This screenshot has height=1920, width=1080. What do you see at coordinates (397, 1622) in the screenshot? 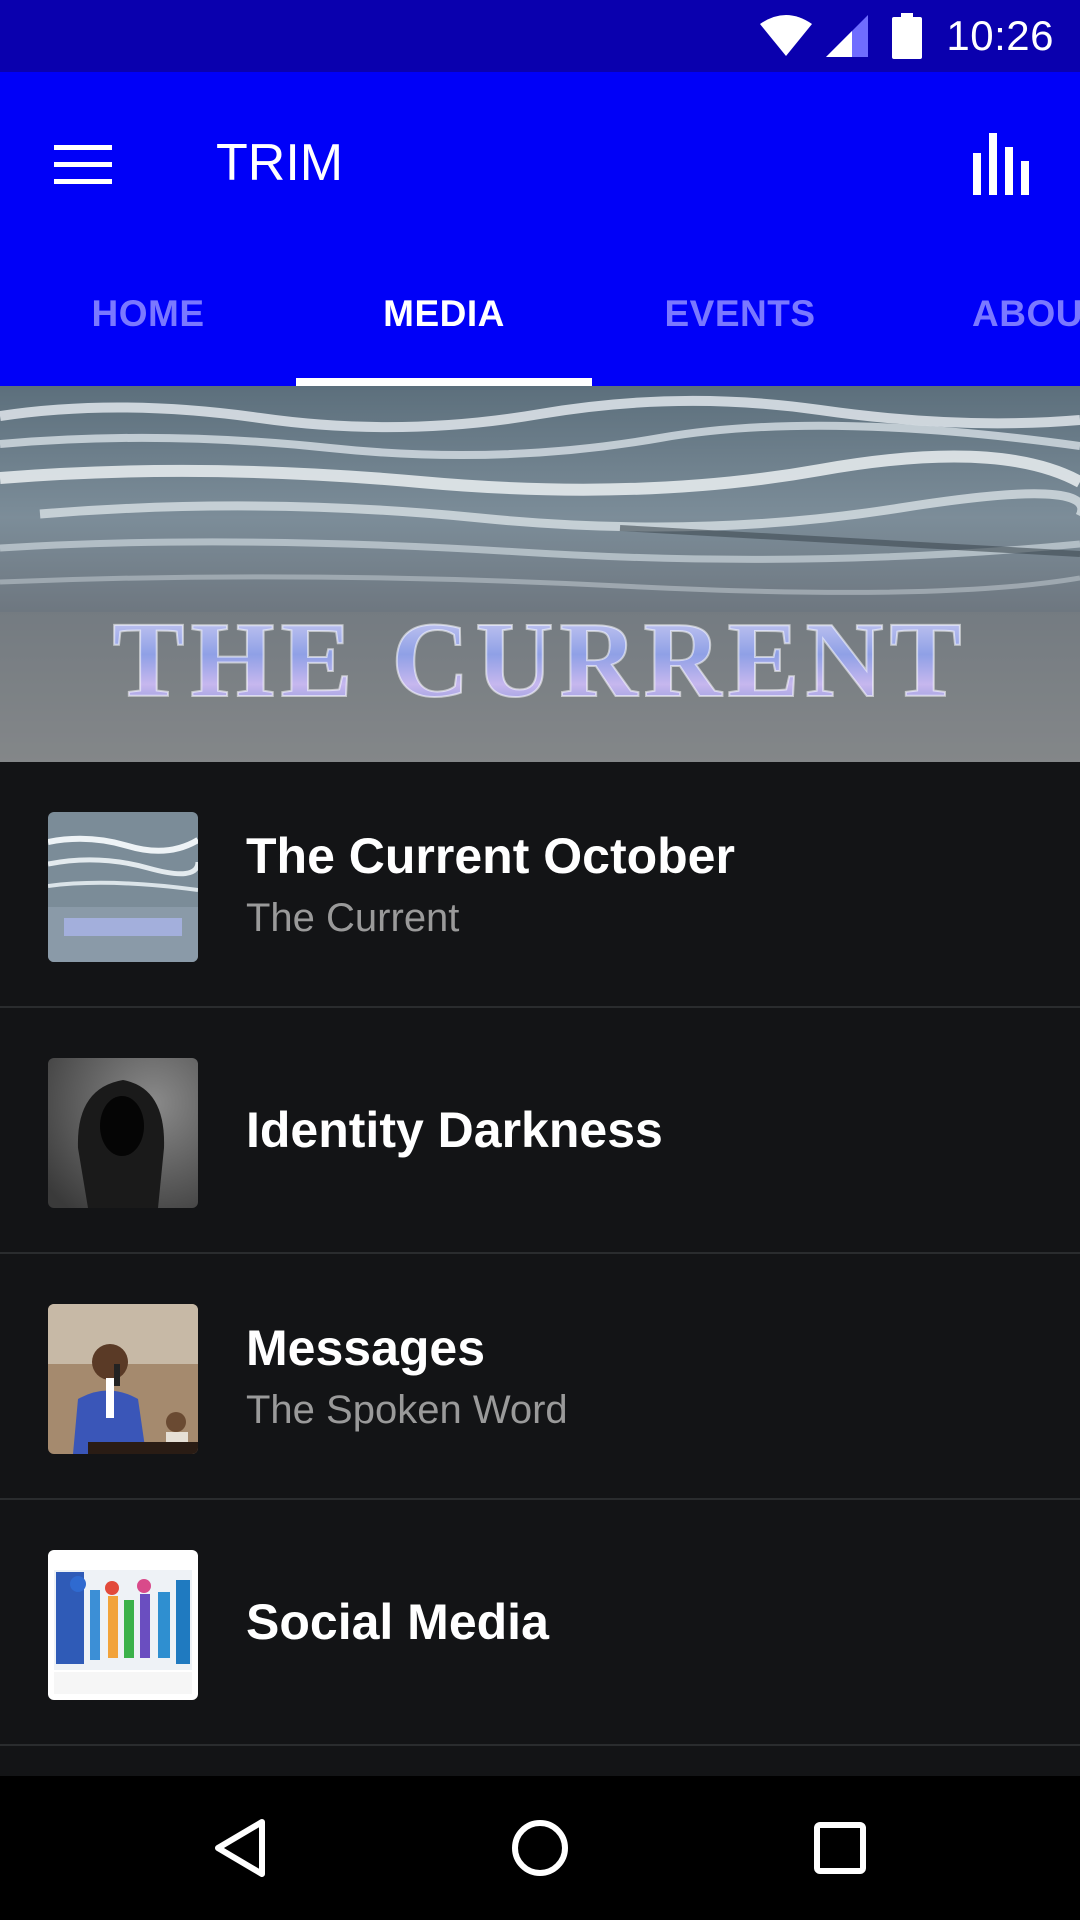
I see `item-title: Social Media` at bounding box center [397, 1622].